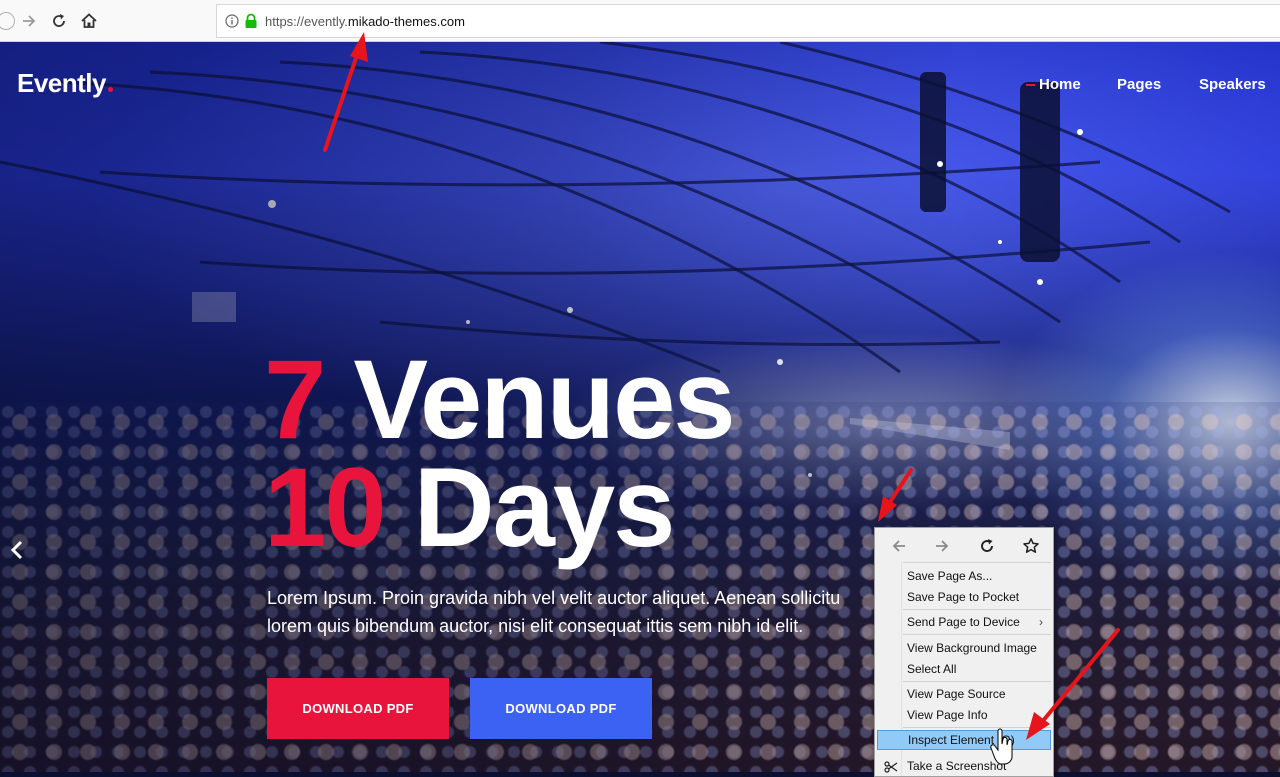 The image size is (1280, 777). I want to click on browser-toolbar: https://evently.mikado-themes.com, so click(640, 21).